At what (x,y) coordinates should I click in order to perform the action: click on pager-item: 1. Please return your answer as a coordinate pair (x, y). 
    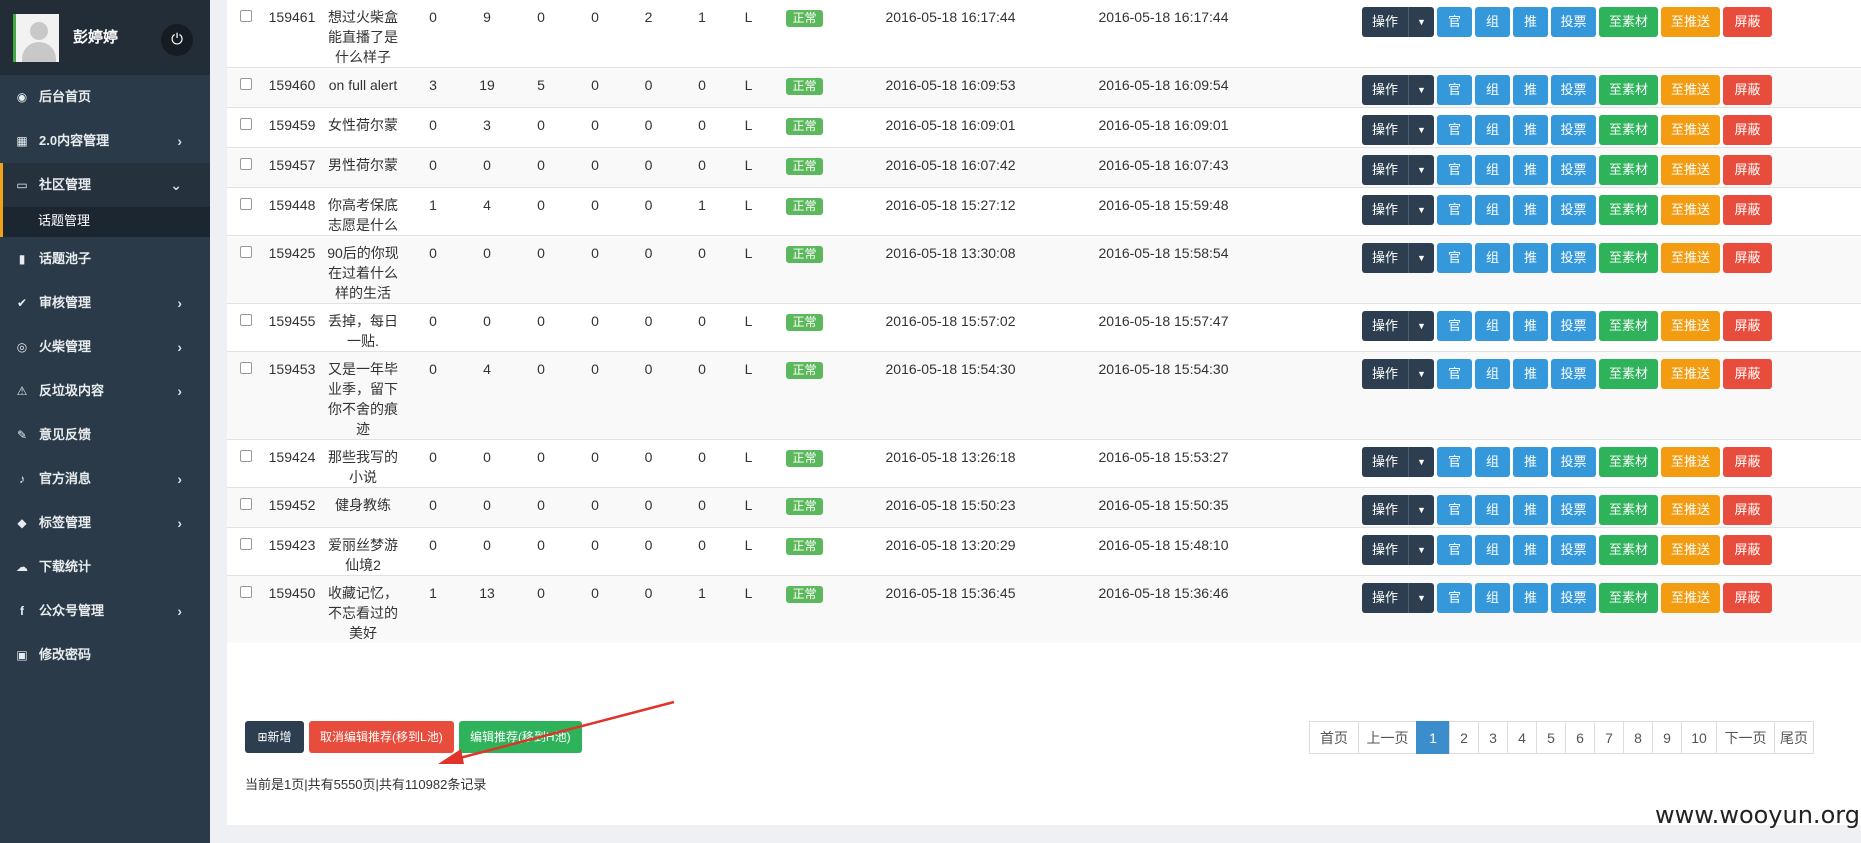
    Looking at the image, I should click on (1433, 737).